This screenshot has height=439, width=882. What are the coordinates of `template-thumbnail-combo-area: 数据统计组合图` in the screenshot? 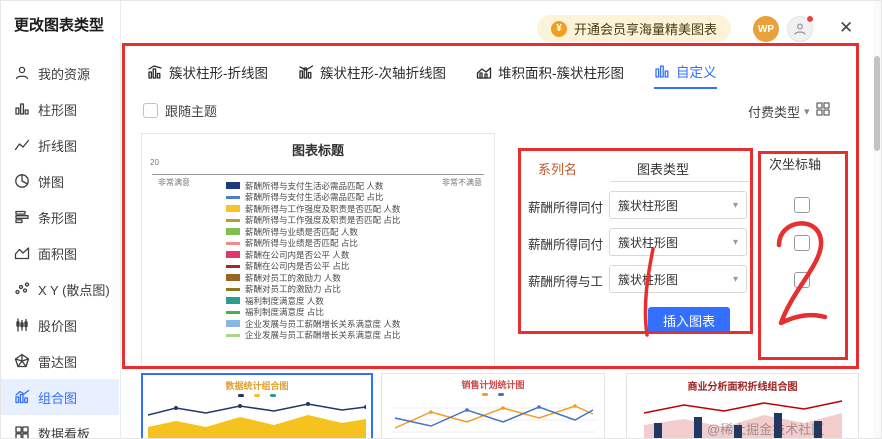 It's located at (257, 405).